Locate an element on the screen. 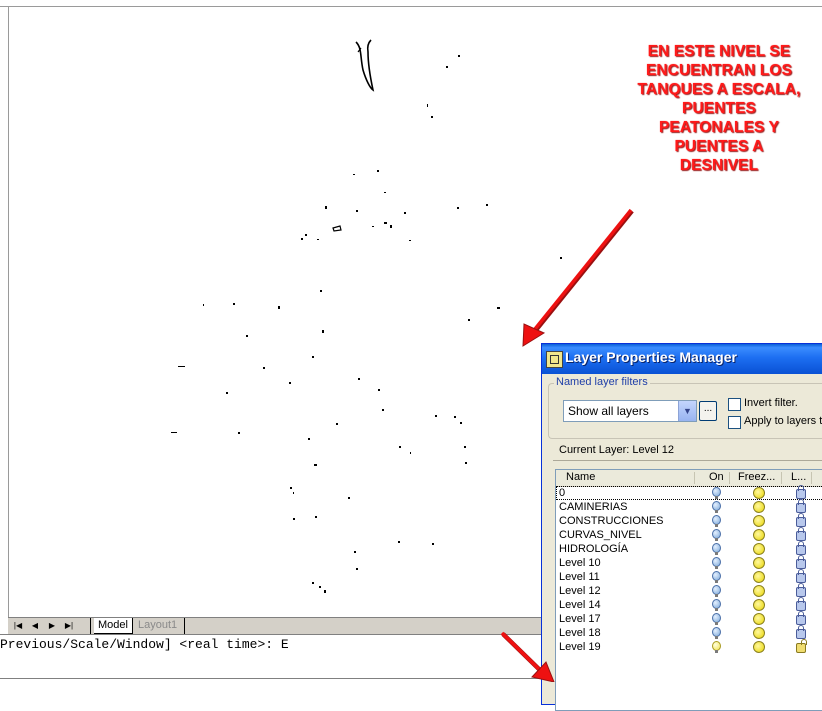 Image resolution: width=822 pixels, height=711 pixels. current-layer-info: Current Layer: Level 12 is located at coordinates (616, 450).